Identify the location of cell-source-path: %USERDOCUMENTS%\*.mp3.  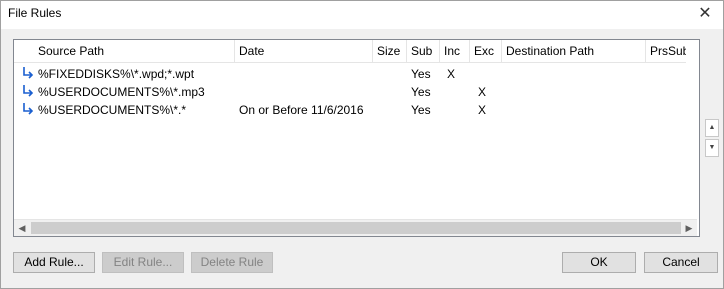
(121, 92).